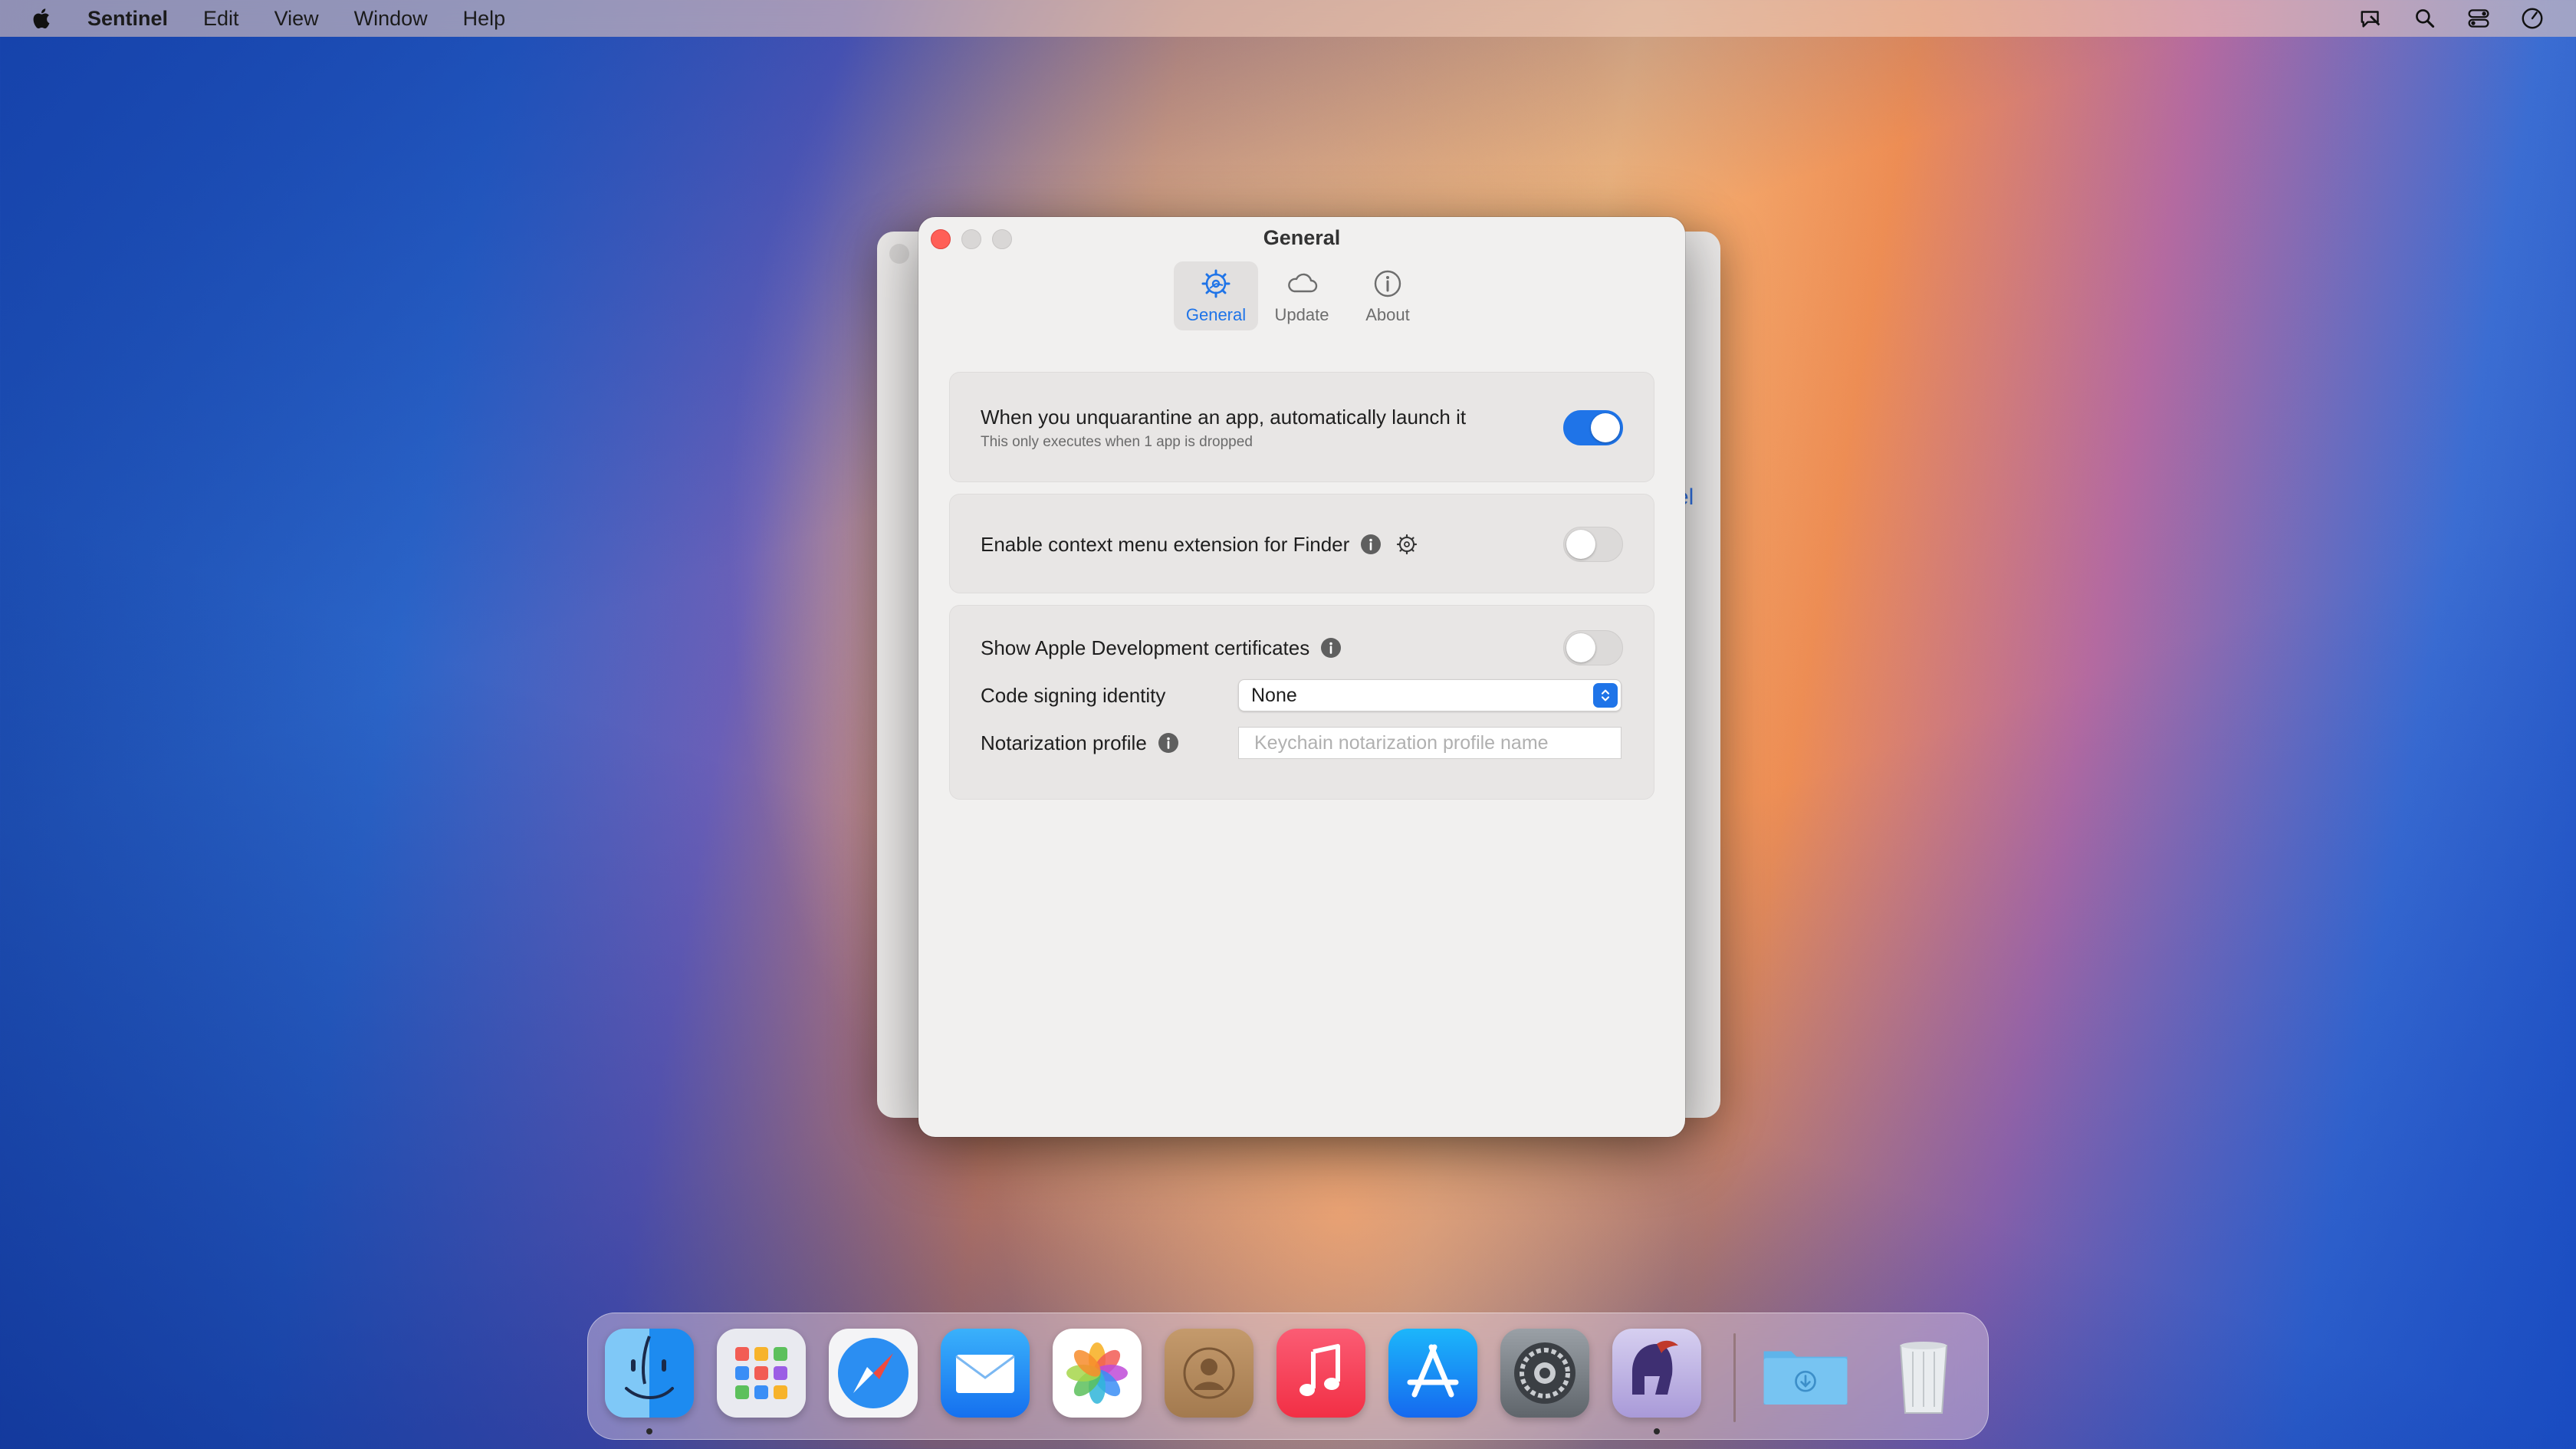  Describe the element at coordinates (1320, 1373) in the screenshot. I see `music-icon` at that location.